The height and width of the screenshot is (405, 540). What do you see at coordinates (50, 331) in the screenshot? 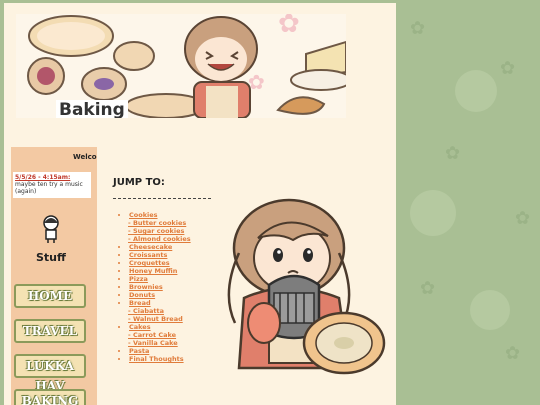
I see `nav-button-travel: TRAVEL` at bounding box center [50, 331].